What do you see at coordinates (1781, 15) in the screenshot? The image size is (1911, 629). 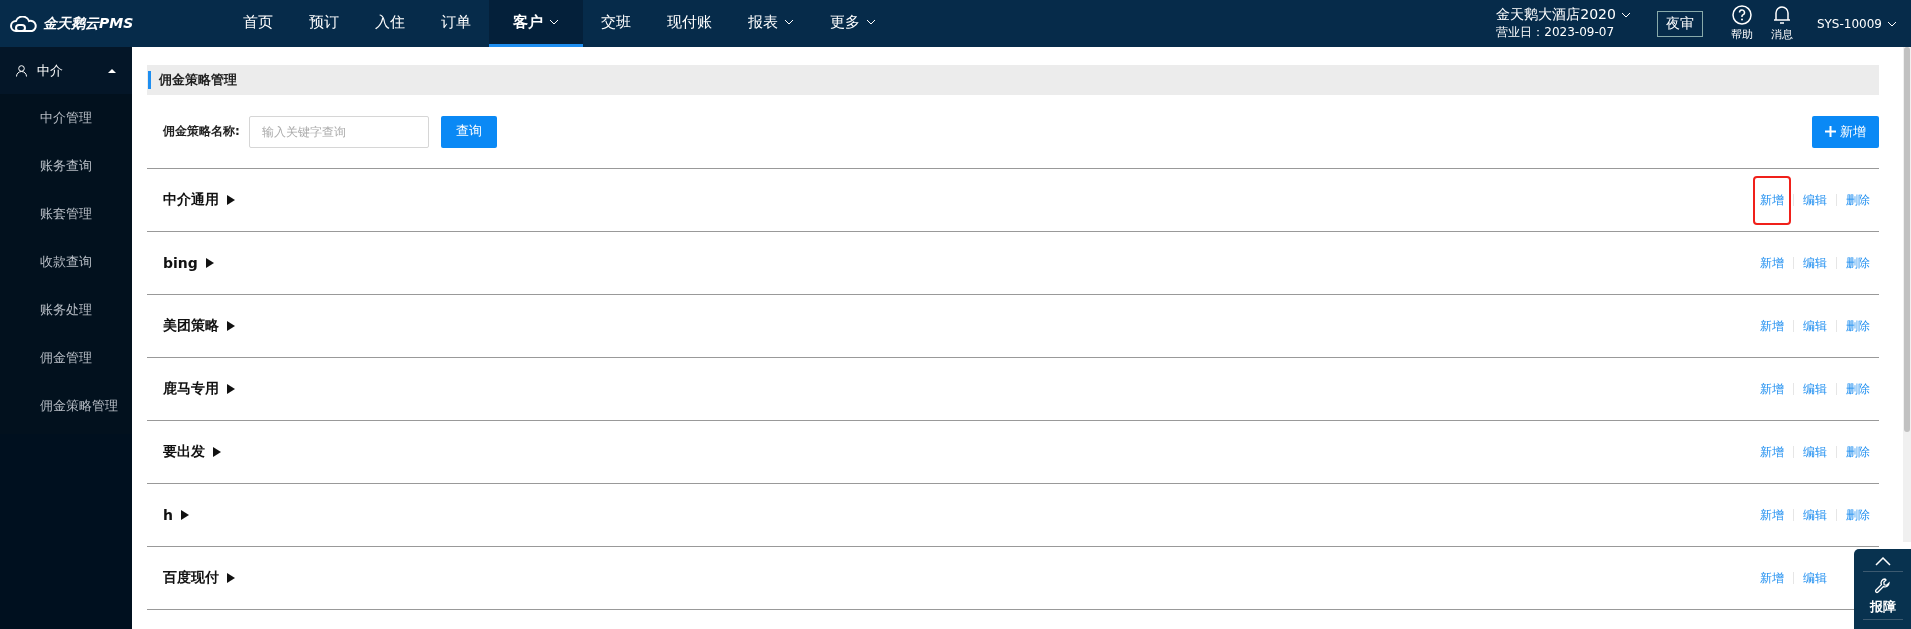 I see `bell-icon` at bounding box center [1781, 15].